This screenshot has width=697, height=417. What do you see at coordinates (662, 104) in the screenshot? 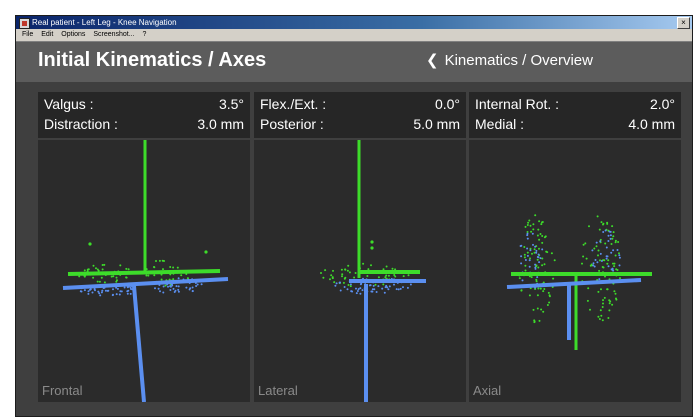
I see `internal-rotation-value: 2.0°` at bounding box center [662, 104].